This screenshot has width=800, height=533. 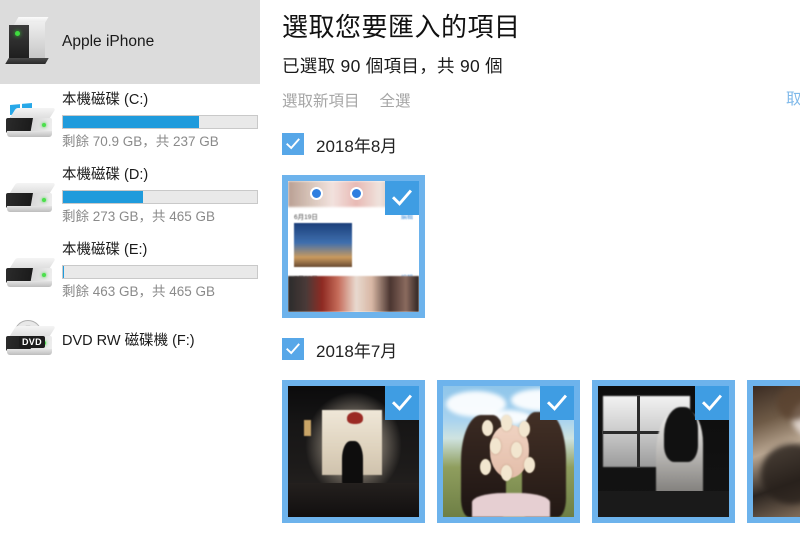 What do you see at coordinates (108, 41) in the screenshot?
I see `device-name: Apple iPhone` at bounding box center [108, 41].